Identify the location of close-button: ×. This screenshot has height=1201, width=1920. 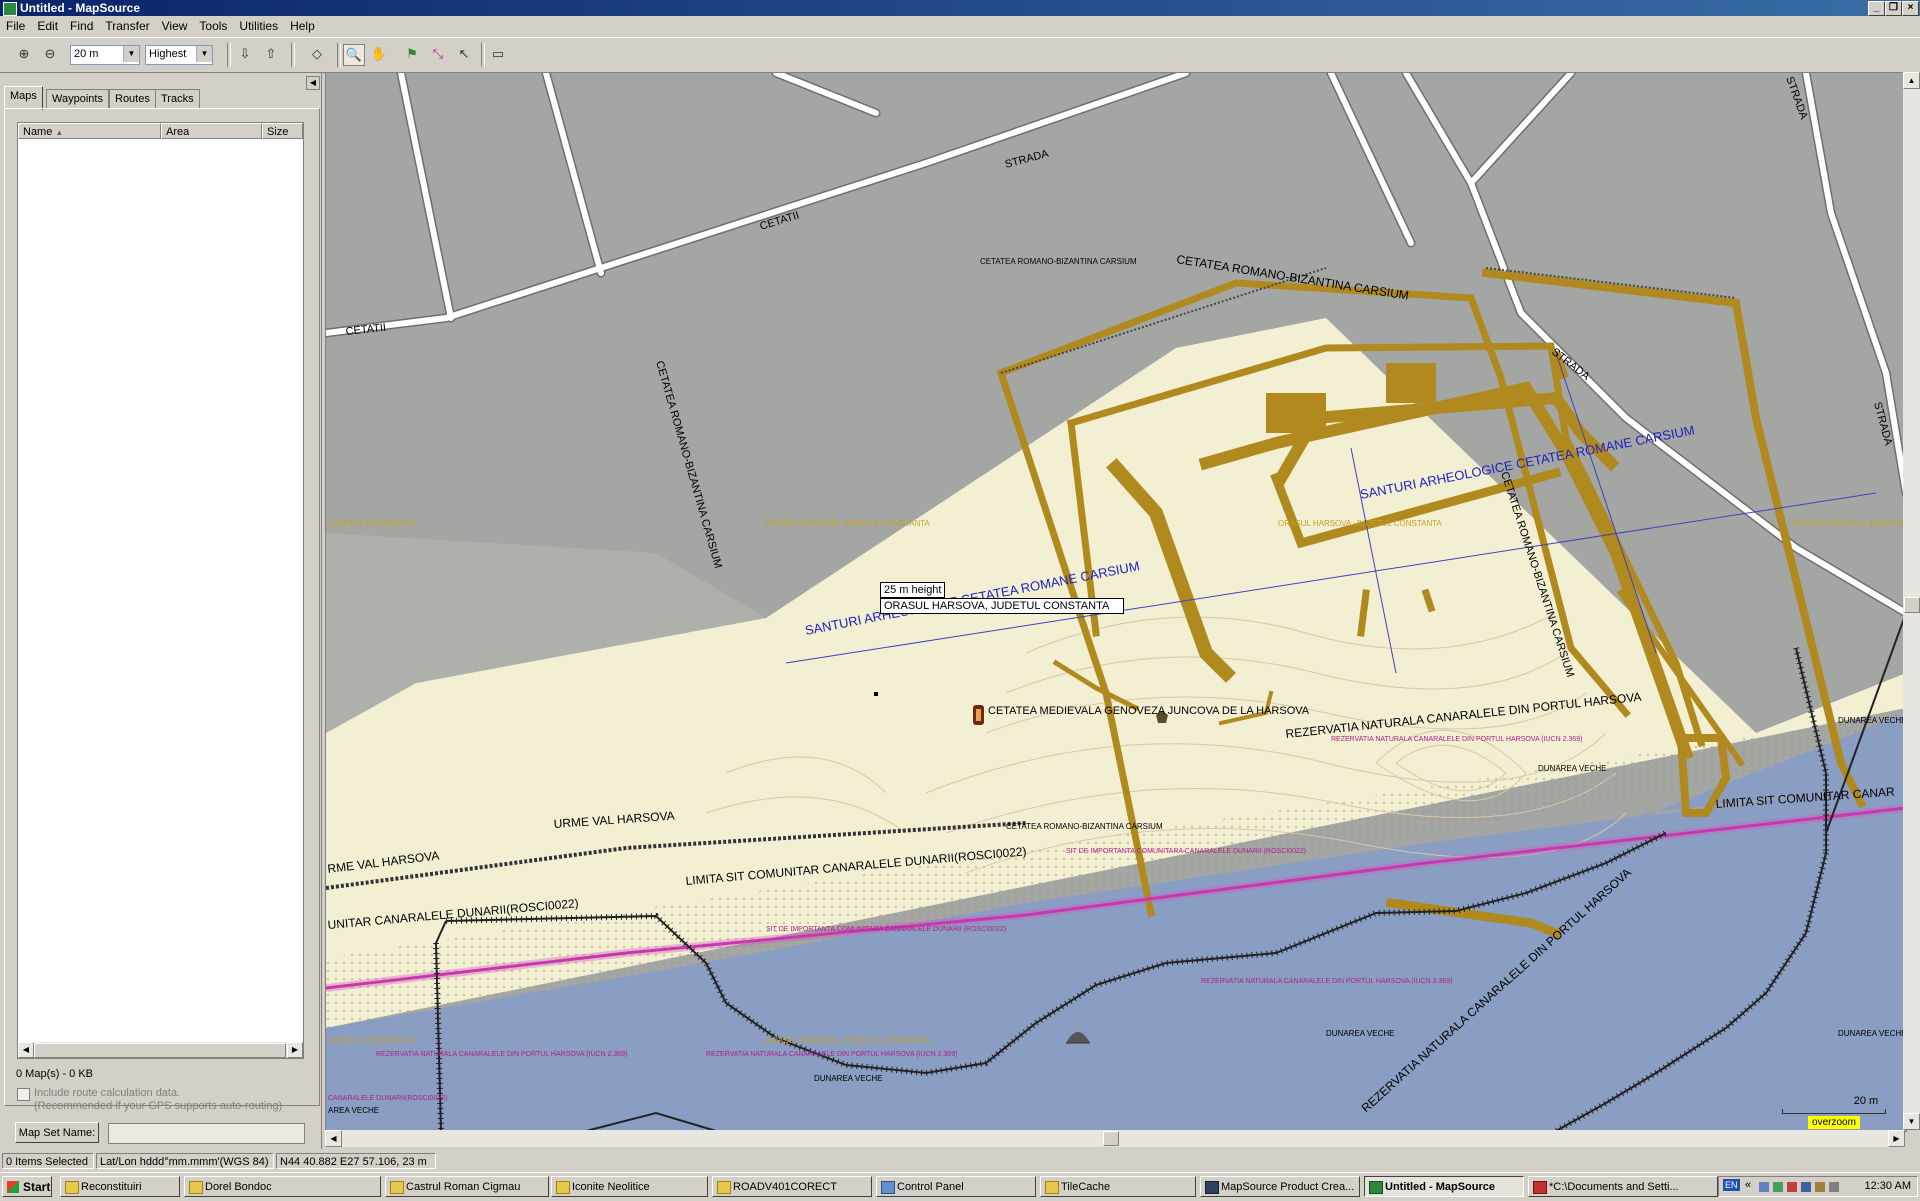
(1910, 8).